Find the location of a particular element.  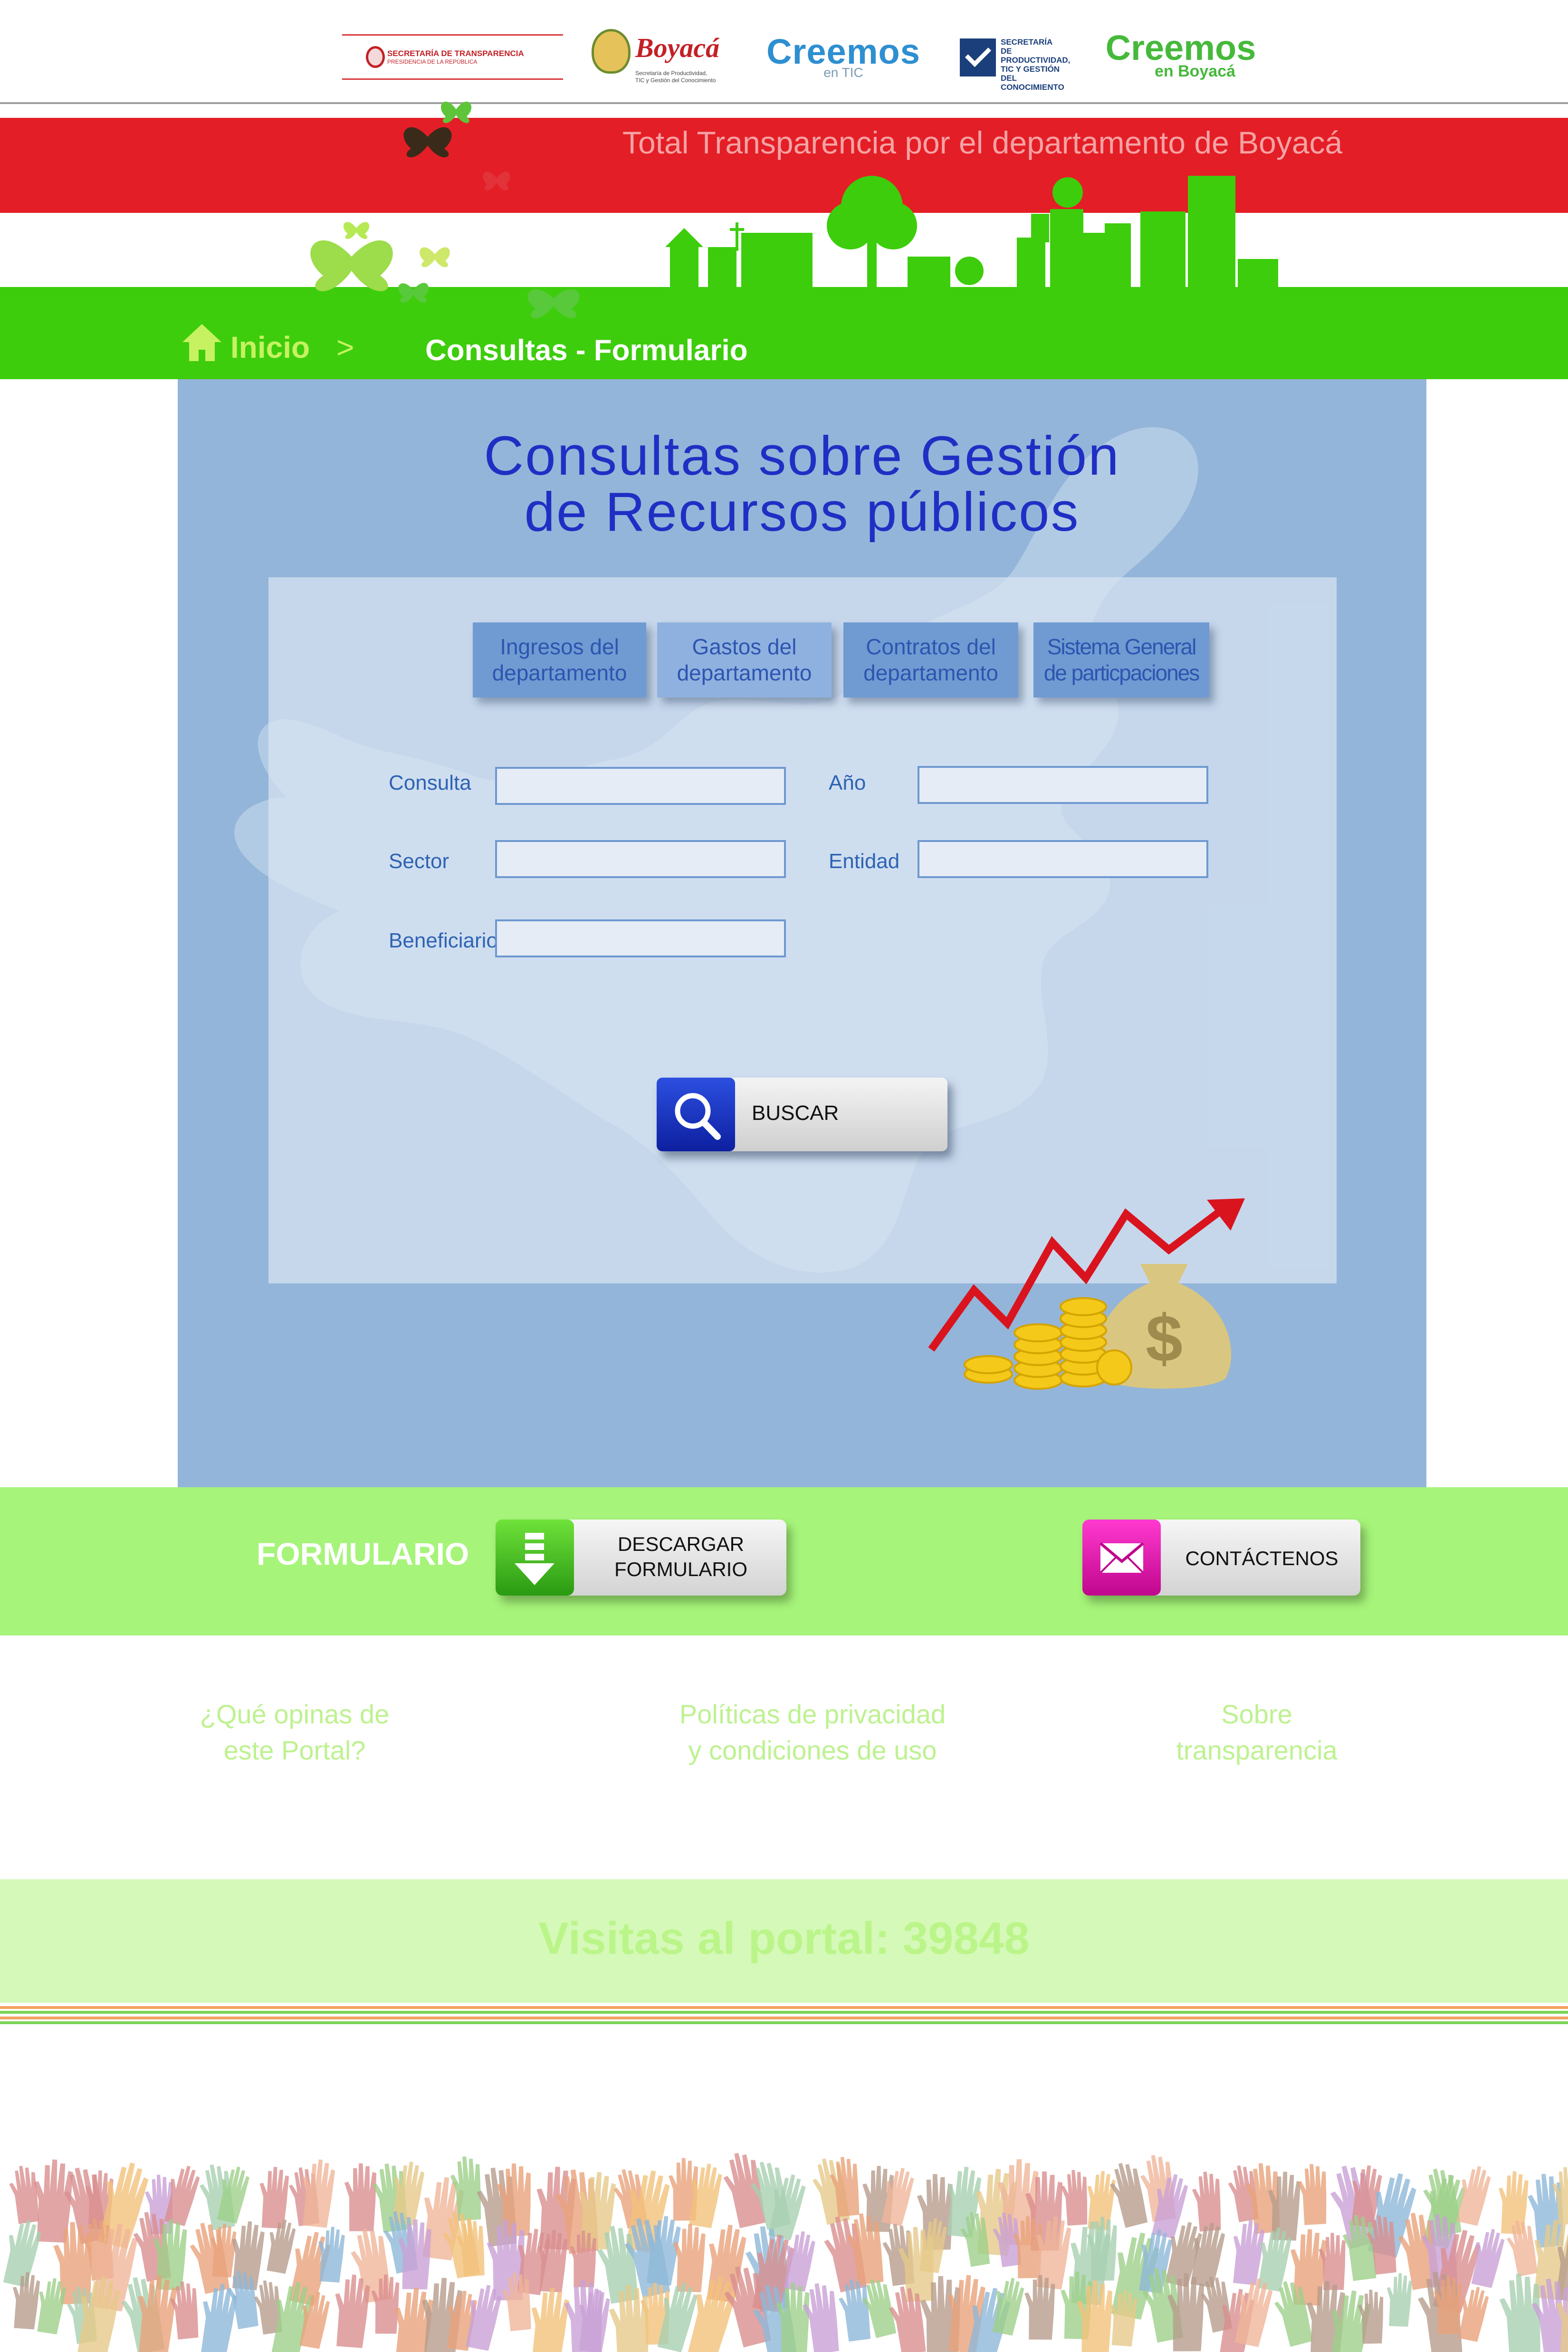

secretaria-transparencia-title: SECRETARÍA DE TRANSPARENCIA is located at coordinates (456, 53).